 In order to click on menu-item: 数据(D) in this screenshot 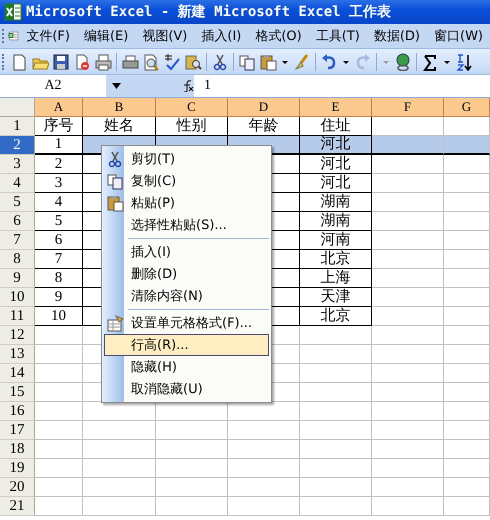, I will do `click(396, 36)`.